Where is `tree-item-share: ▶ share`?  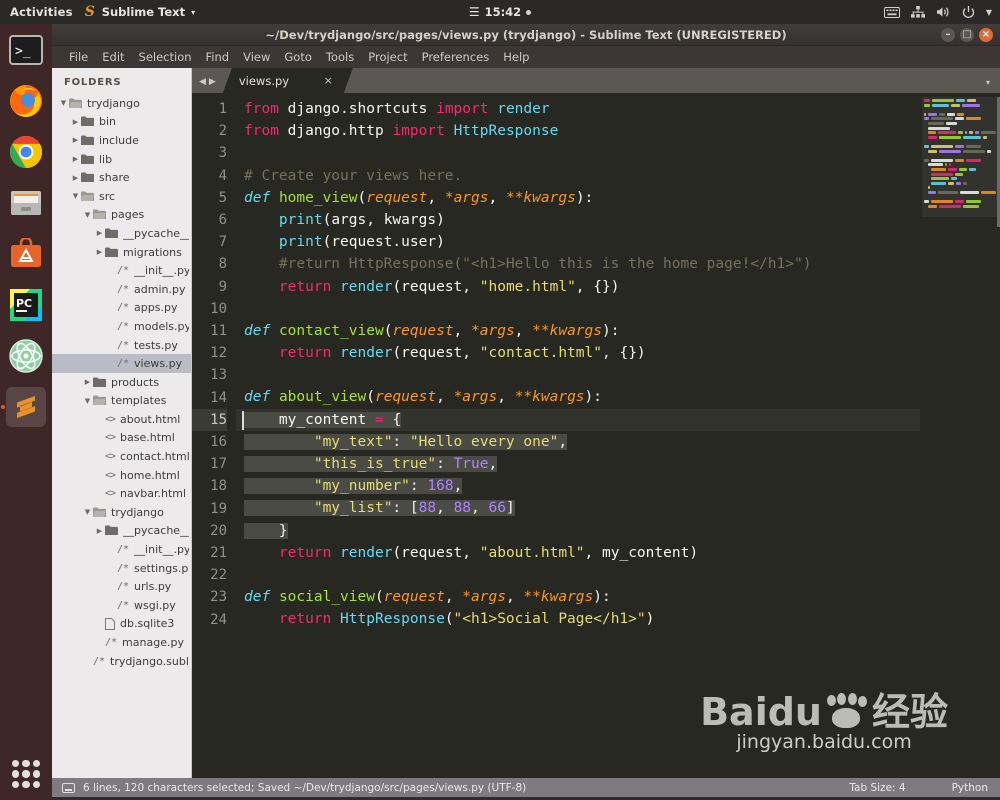 tree-item-share: ▶ share is located at coordinates (121, 177).